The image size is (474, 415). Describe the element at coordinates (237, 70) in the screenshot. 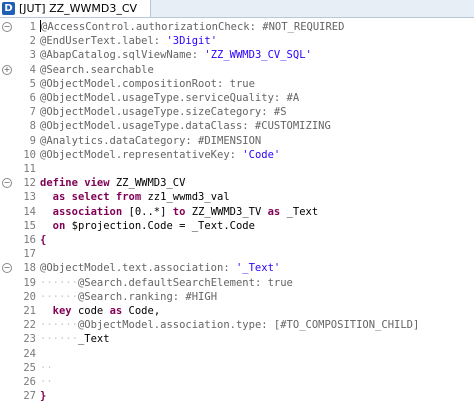

I see `code-line: 4 + @Search.searchable` at that location.